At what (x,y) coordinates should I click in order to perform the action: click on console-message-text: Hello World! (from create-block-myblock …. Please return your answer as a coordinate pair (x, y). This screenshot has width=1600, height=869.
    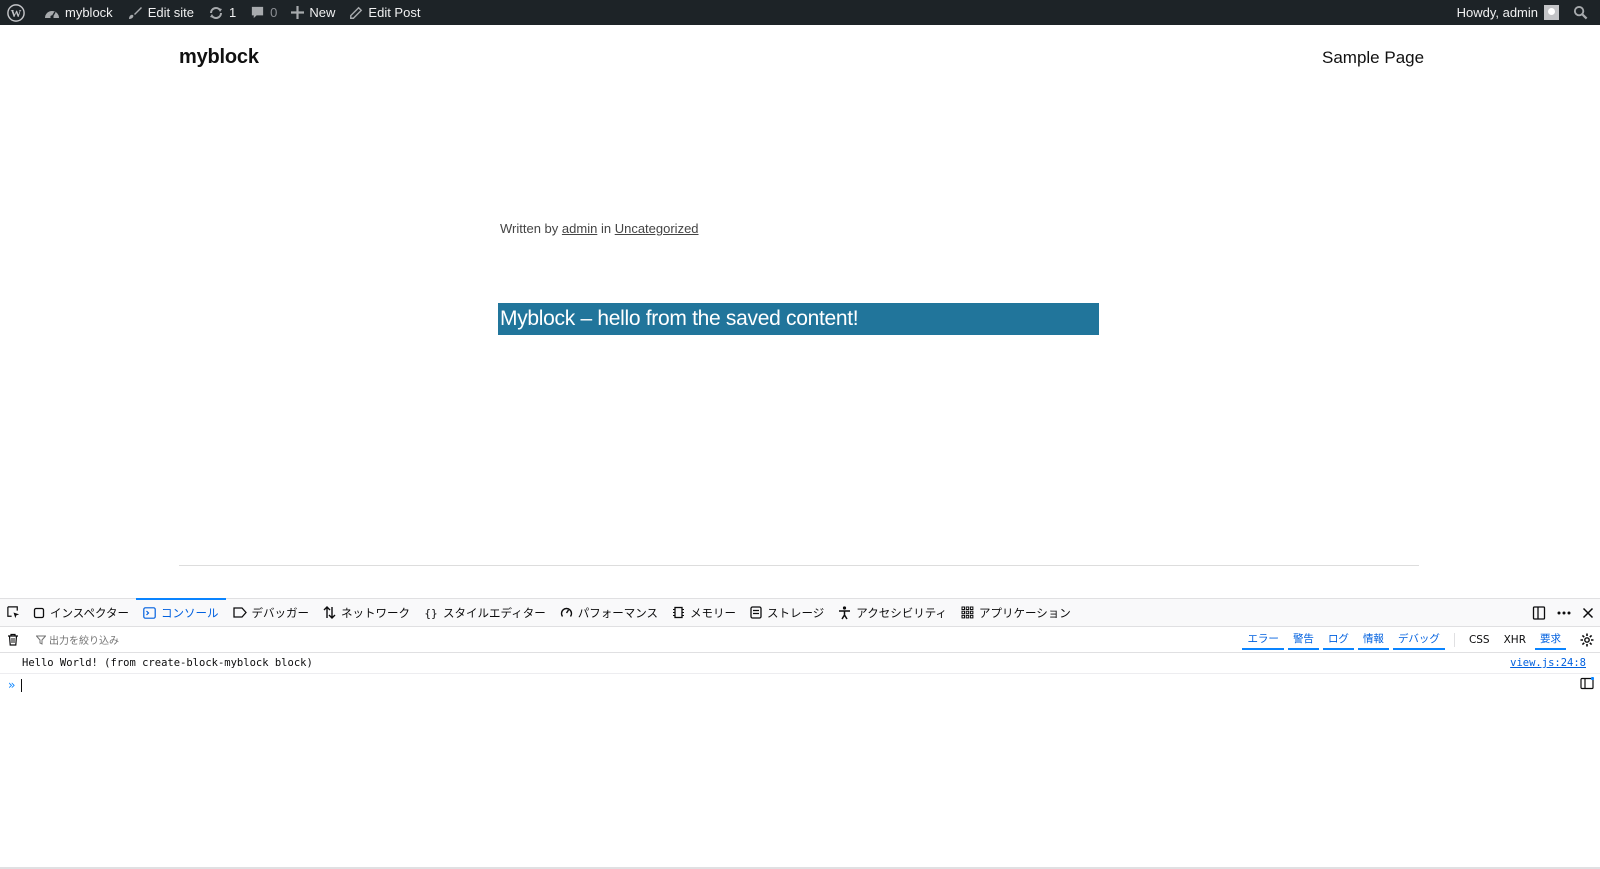
    Looking at the image, I should click on (167, 663).